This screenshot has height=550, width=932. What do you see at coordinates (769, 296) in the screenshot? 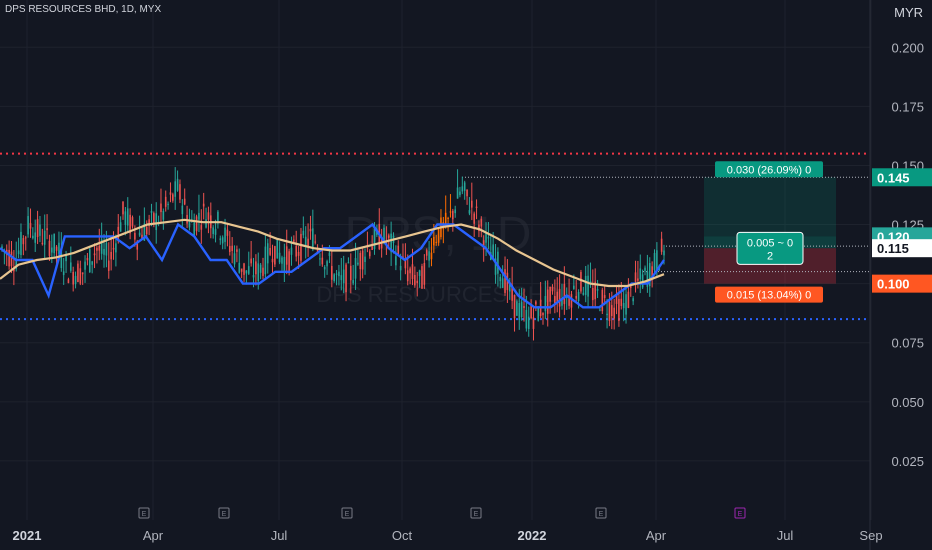
I see `stop-label: 0.015 (13.04%) 0` at bounding box center [769, 296].